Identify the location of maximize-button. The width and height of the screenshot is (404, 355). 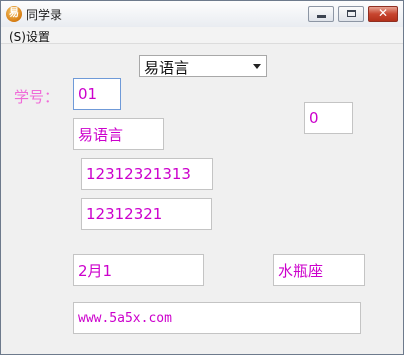
(351, 14).